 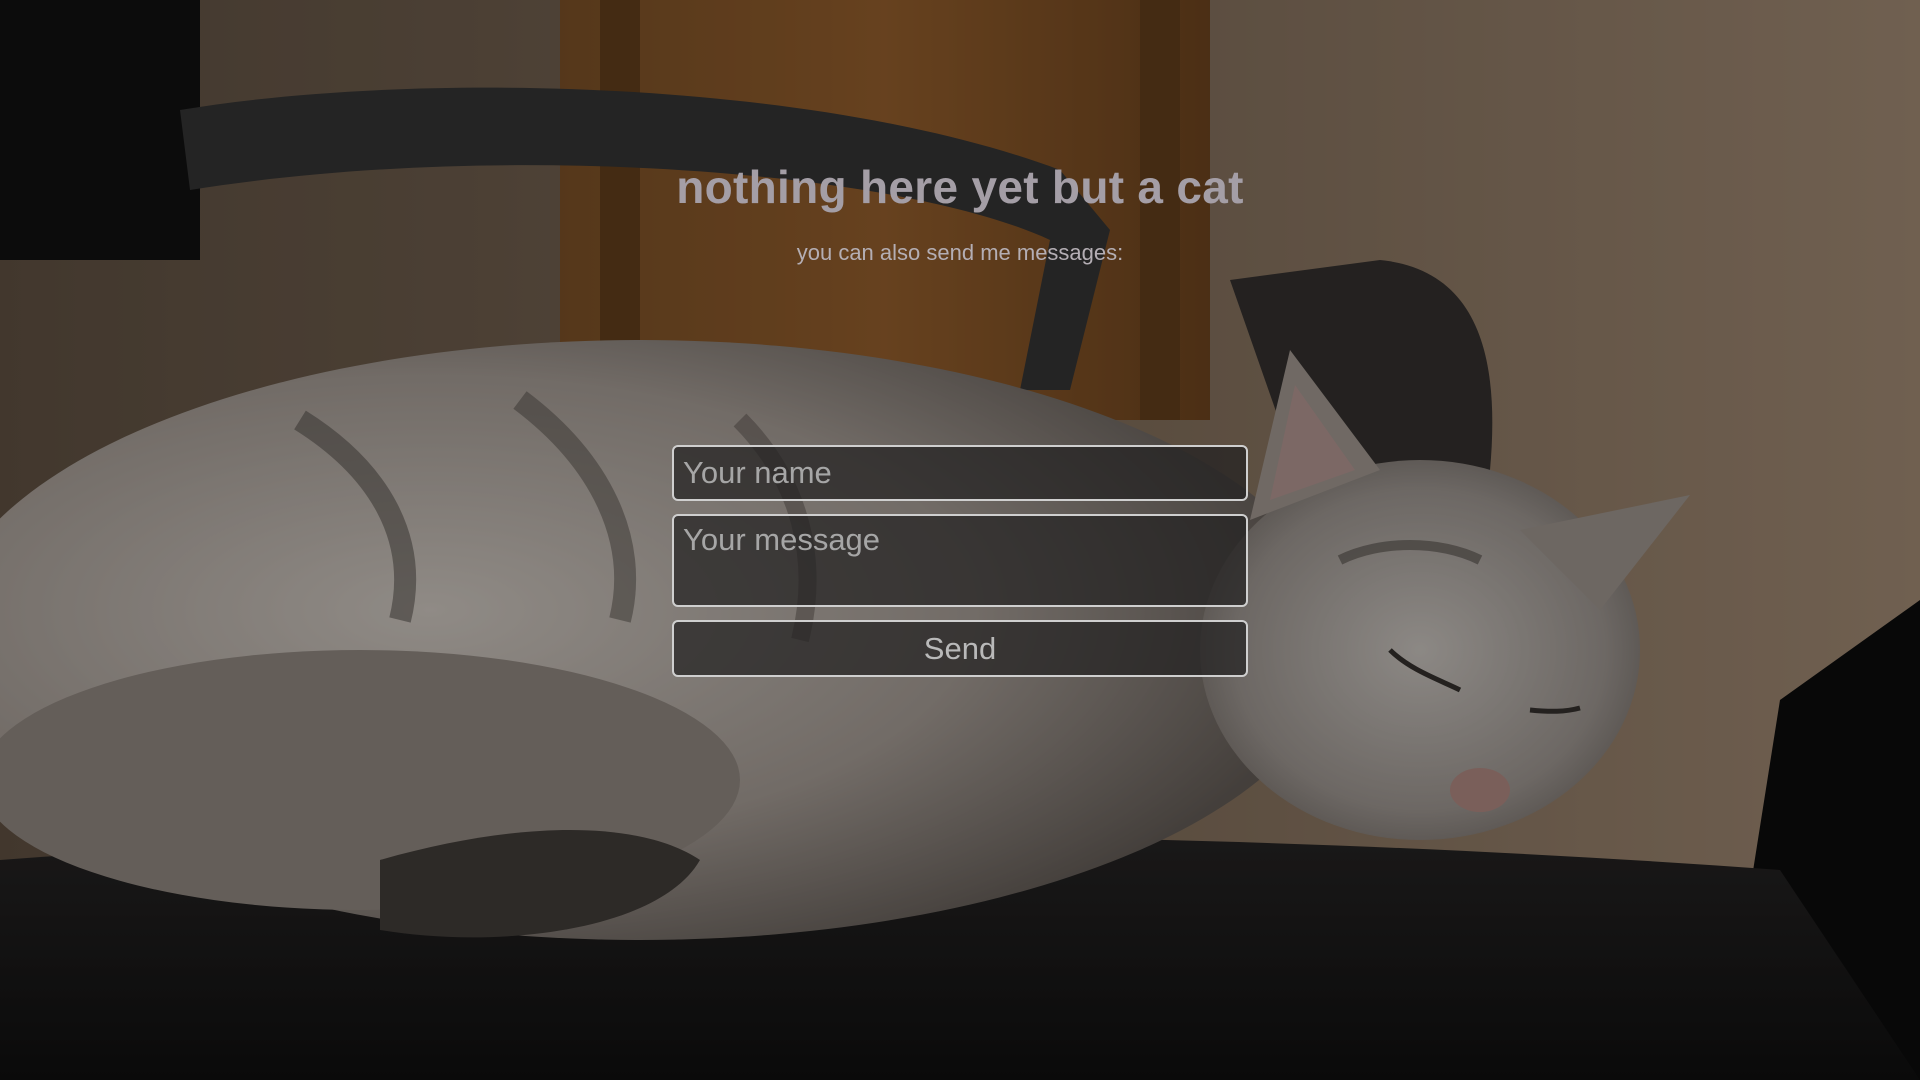 I want to click on message-form: Send, so click(x=960, y=561).